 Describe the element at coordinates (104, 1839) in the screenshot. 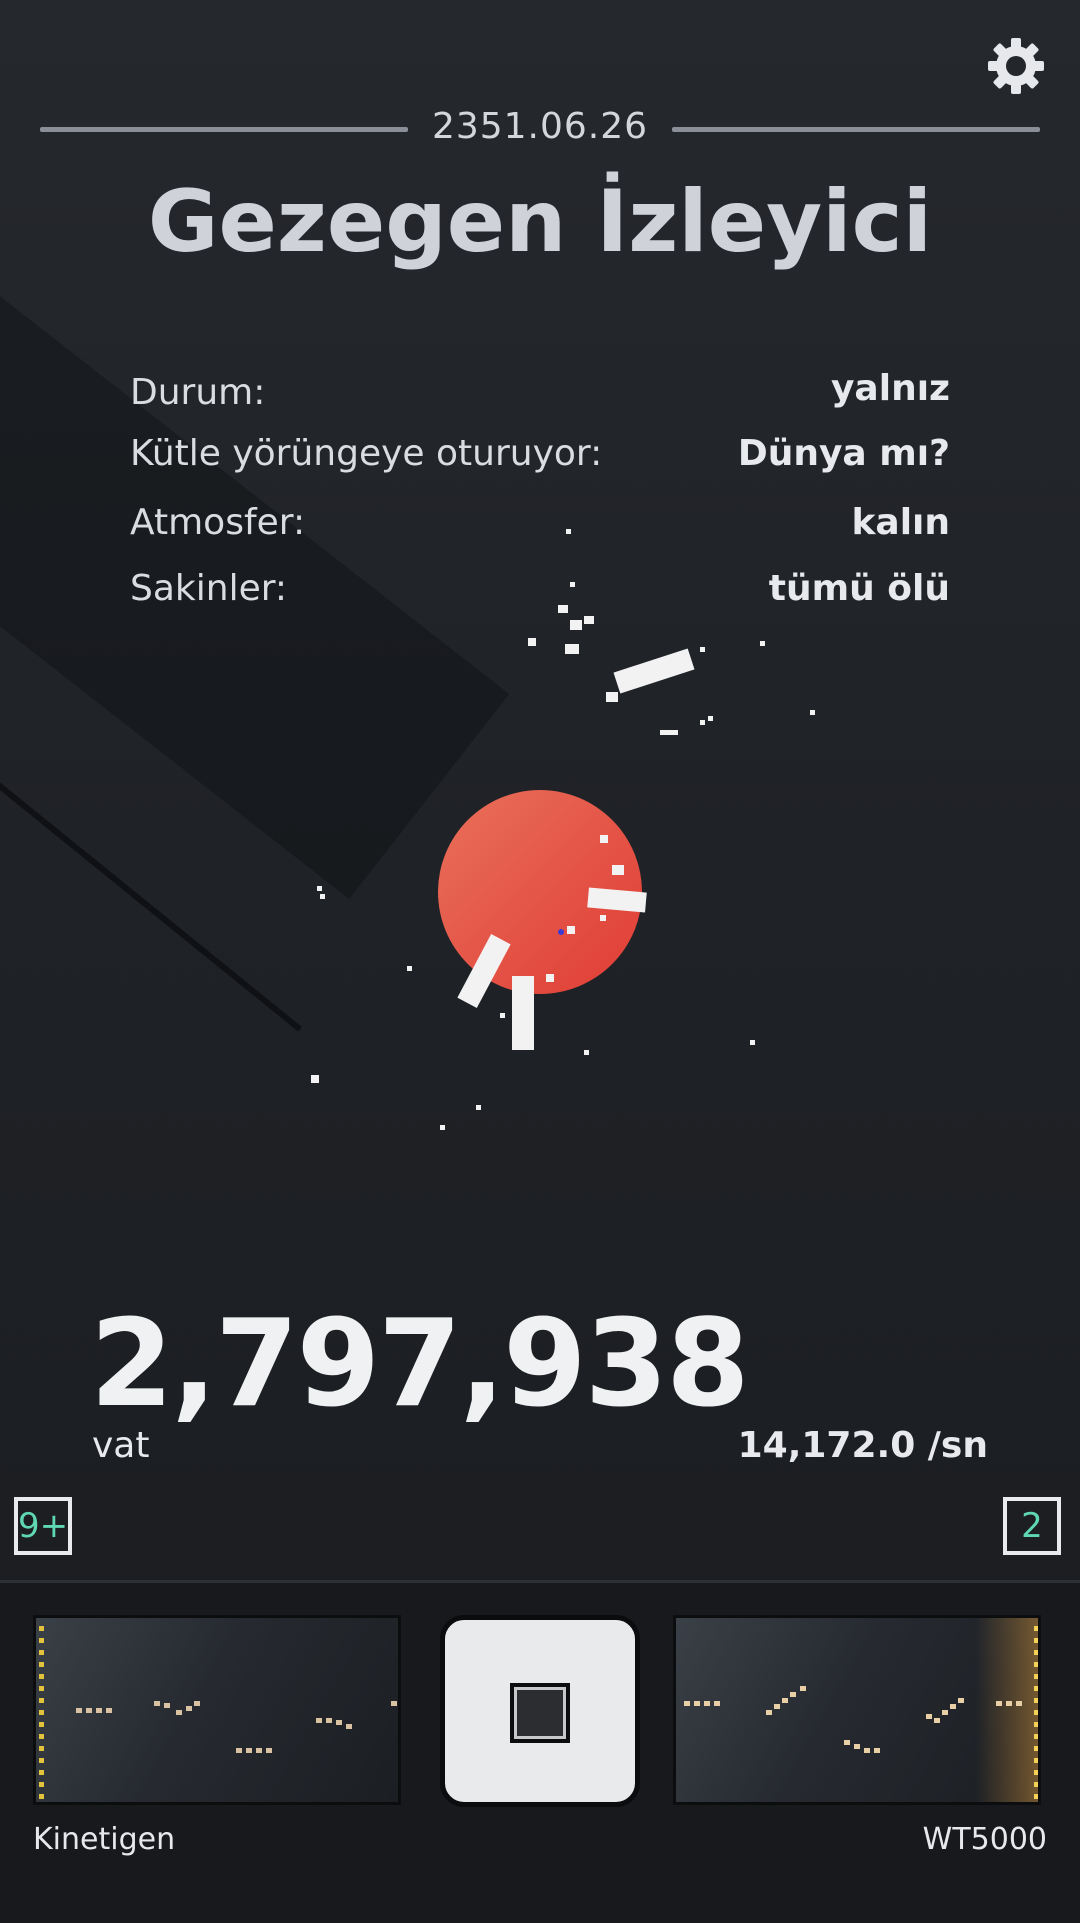

I see `generator-label-left: Kinetigen` at that location.